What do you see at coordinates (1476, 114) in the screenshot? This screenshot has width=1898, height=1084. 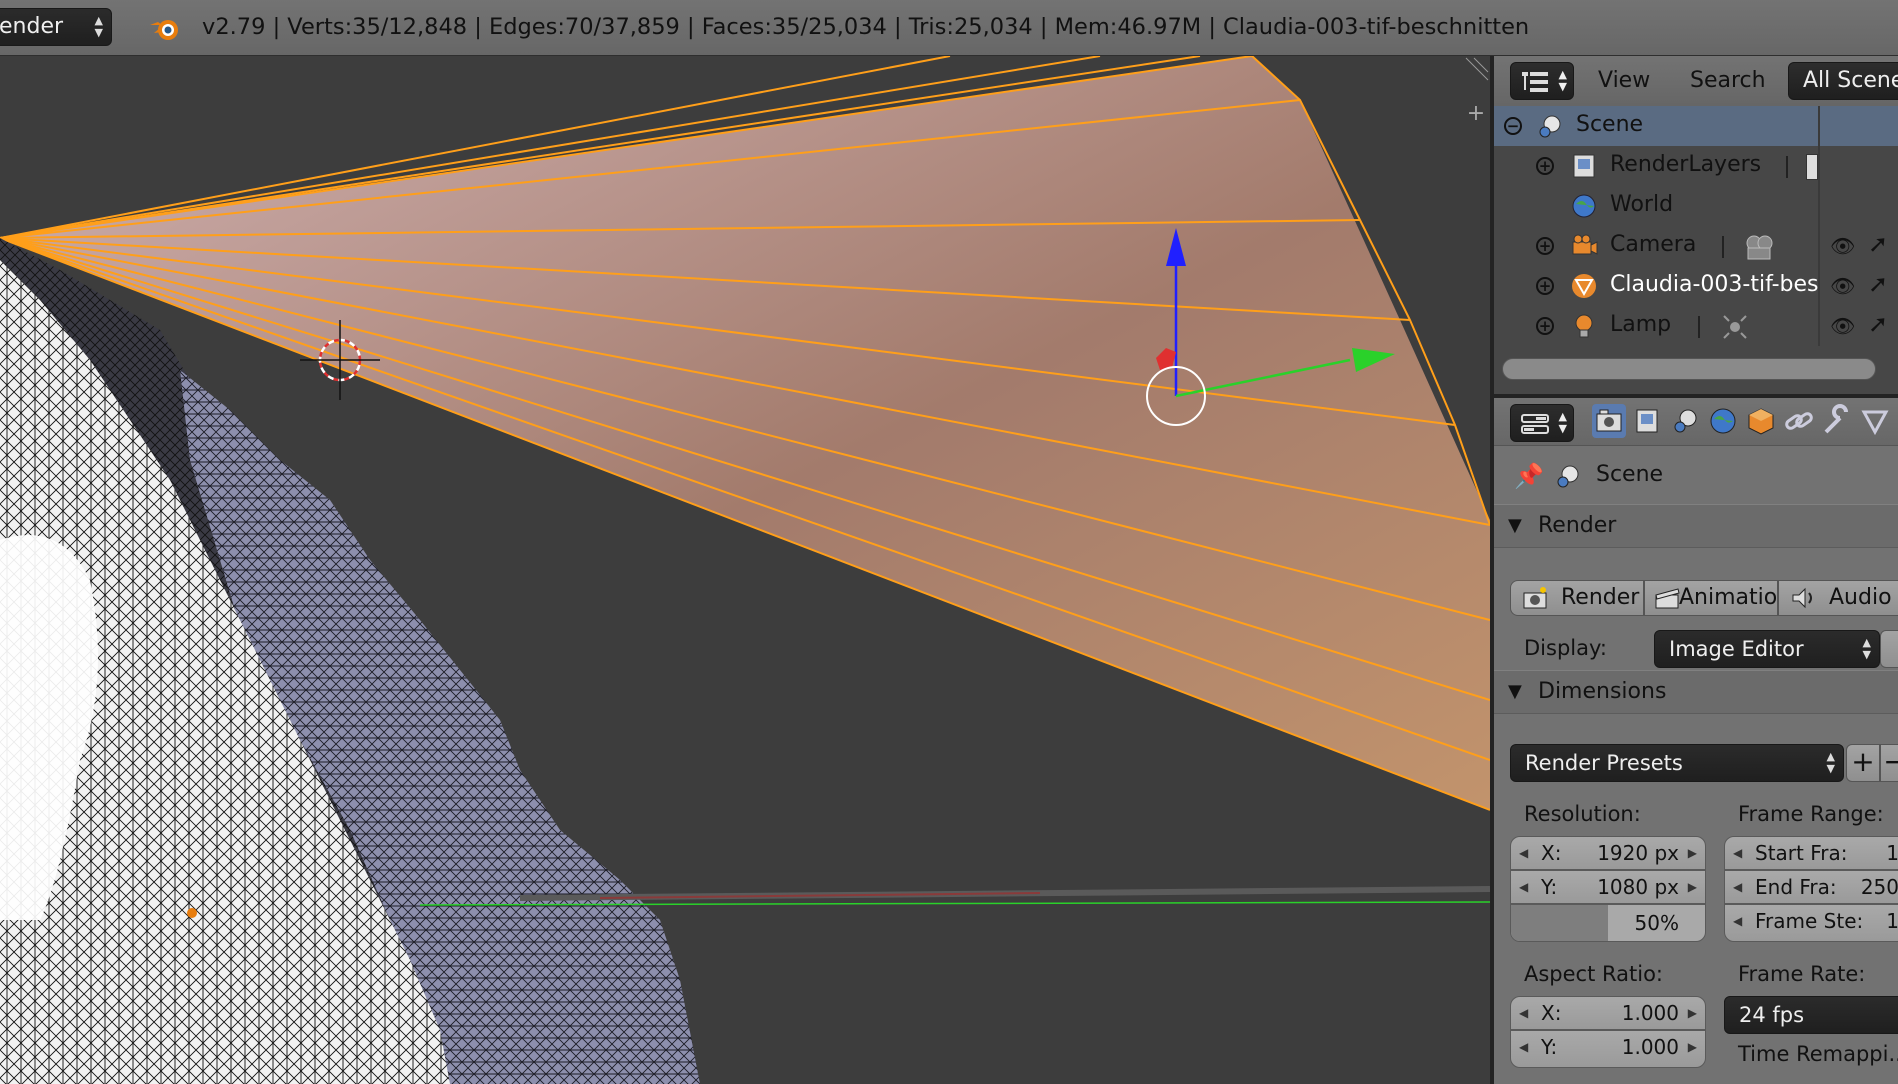 I see `toolbar-expand-icon: +` at bounding box center [1476, 114].